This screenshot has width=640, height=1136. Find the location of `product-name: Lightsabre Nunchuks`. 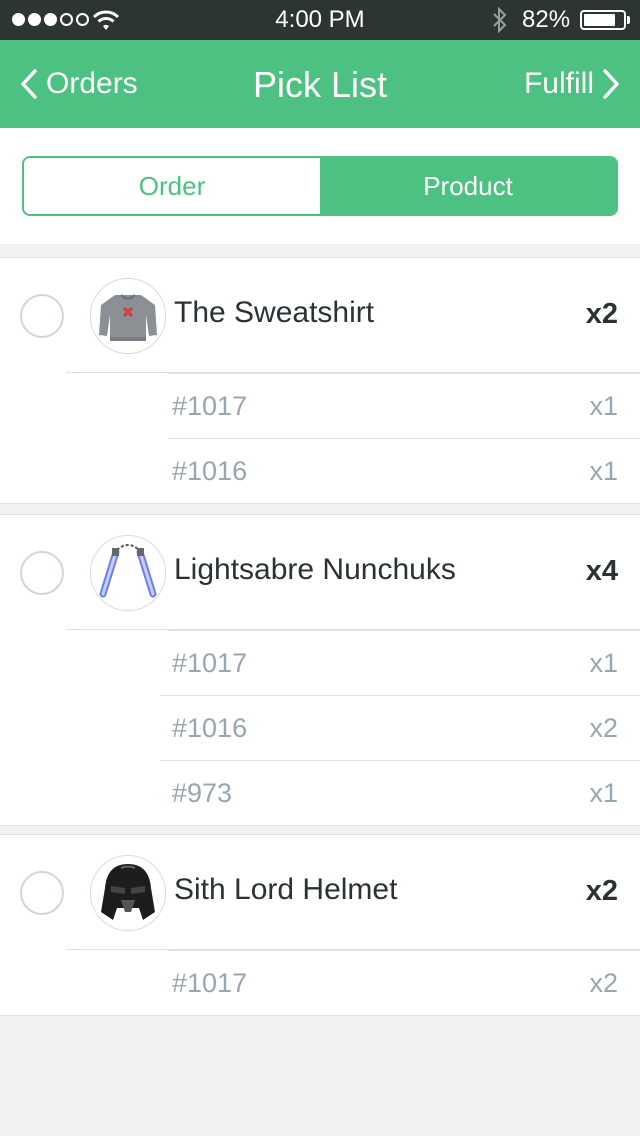

product-name: Lightsabre Nunchuks is located at coordinates (315, 569).